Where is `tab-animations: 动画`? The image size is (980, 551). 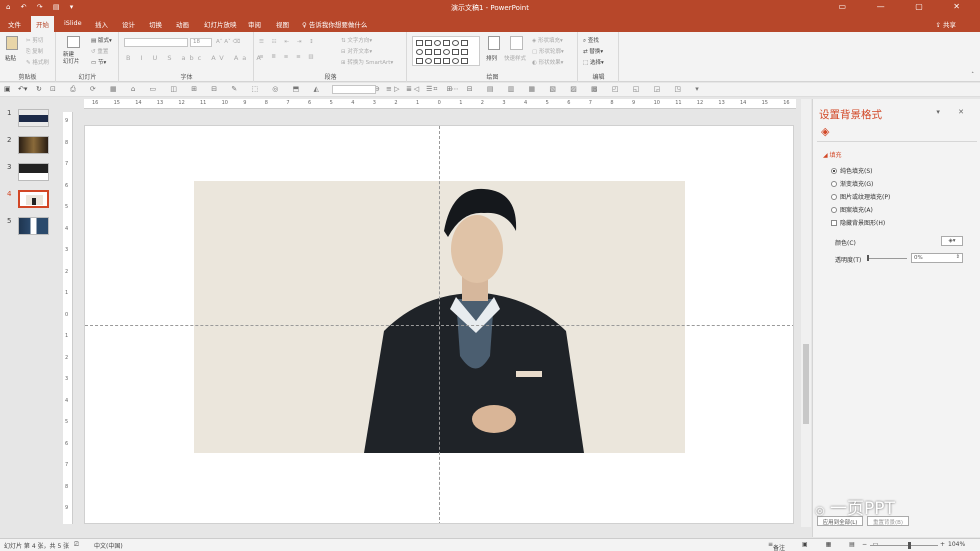
tab-animations: 动画 is located at coordinates (182, 24).